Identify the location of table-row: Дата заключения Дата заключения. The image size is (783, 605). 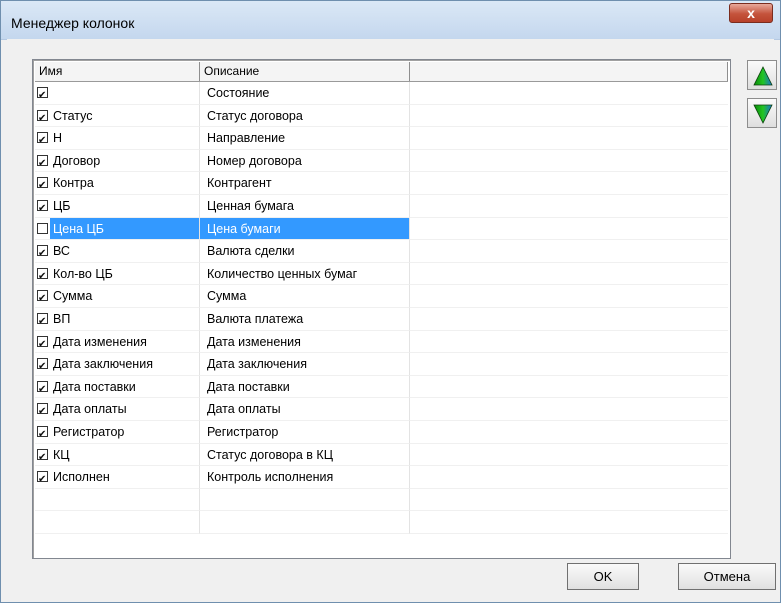
(381, 364).